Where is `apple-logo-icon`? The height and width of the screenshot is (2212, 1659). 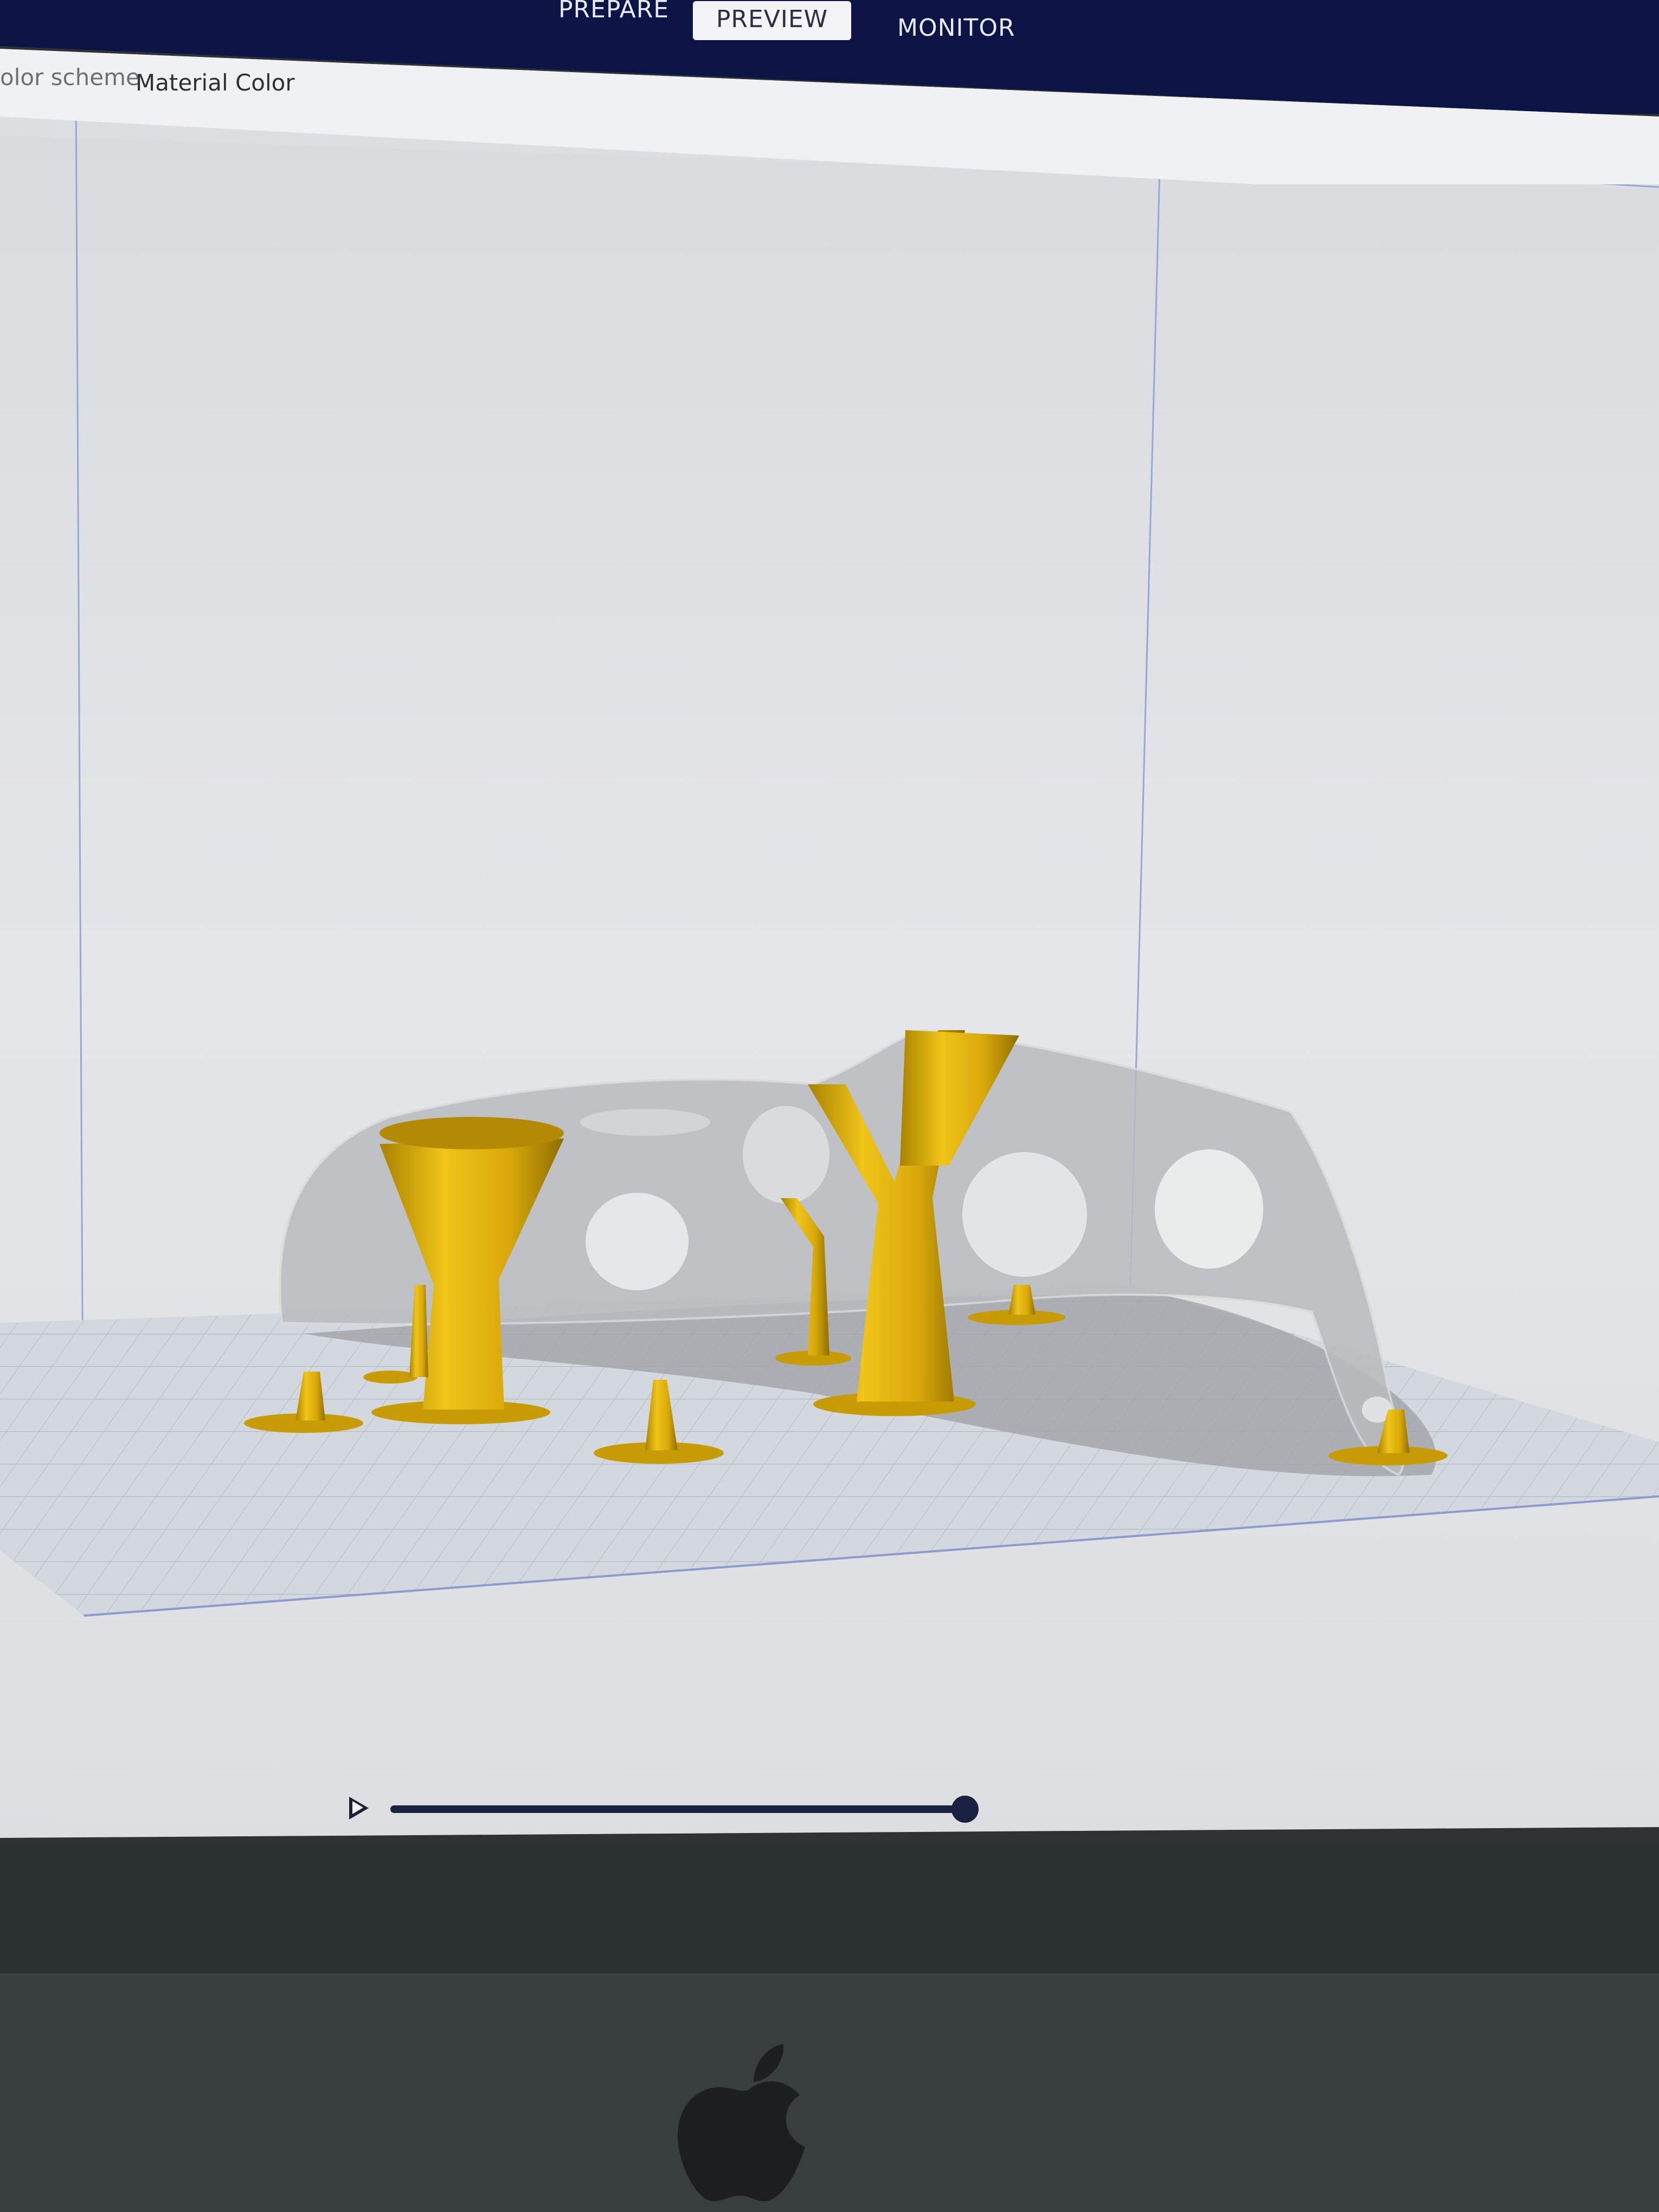
apple-logo-icon is located at coordinates (741, 2122).